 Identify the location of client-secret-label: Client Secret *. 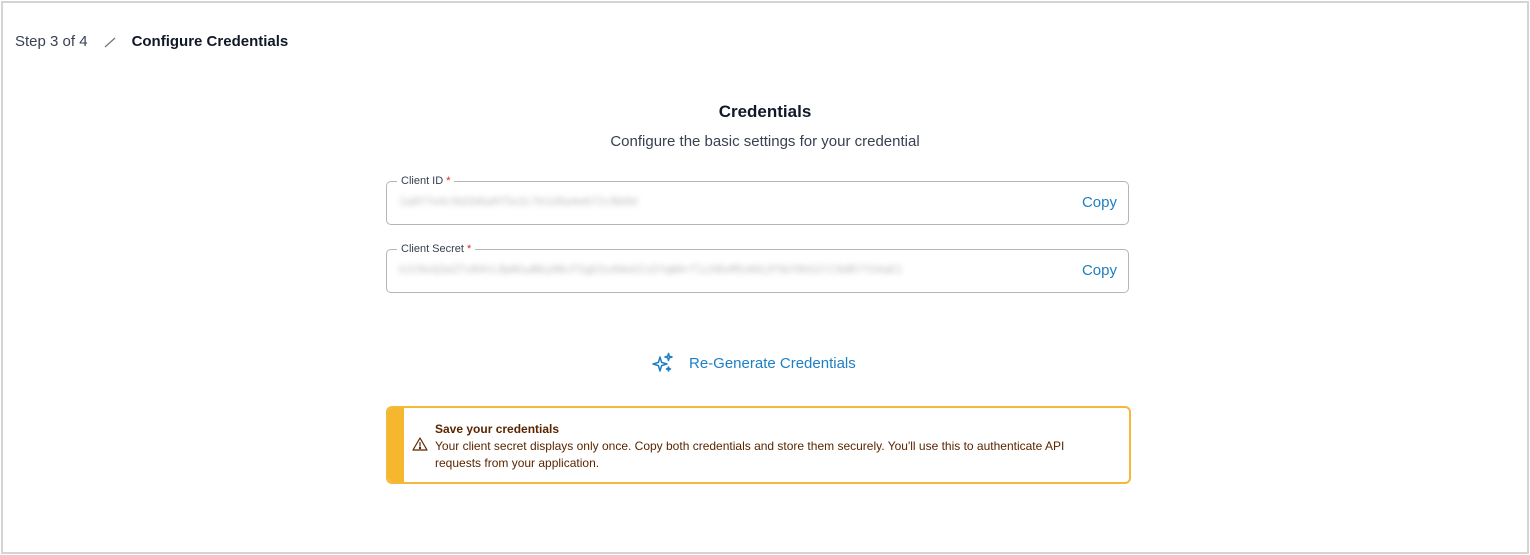
(436, 249).